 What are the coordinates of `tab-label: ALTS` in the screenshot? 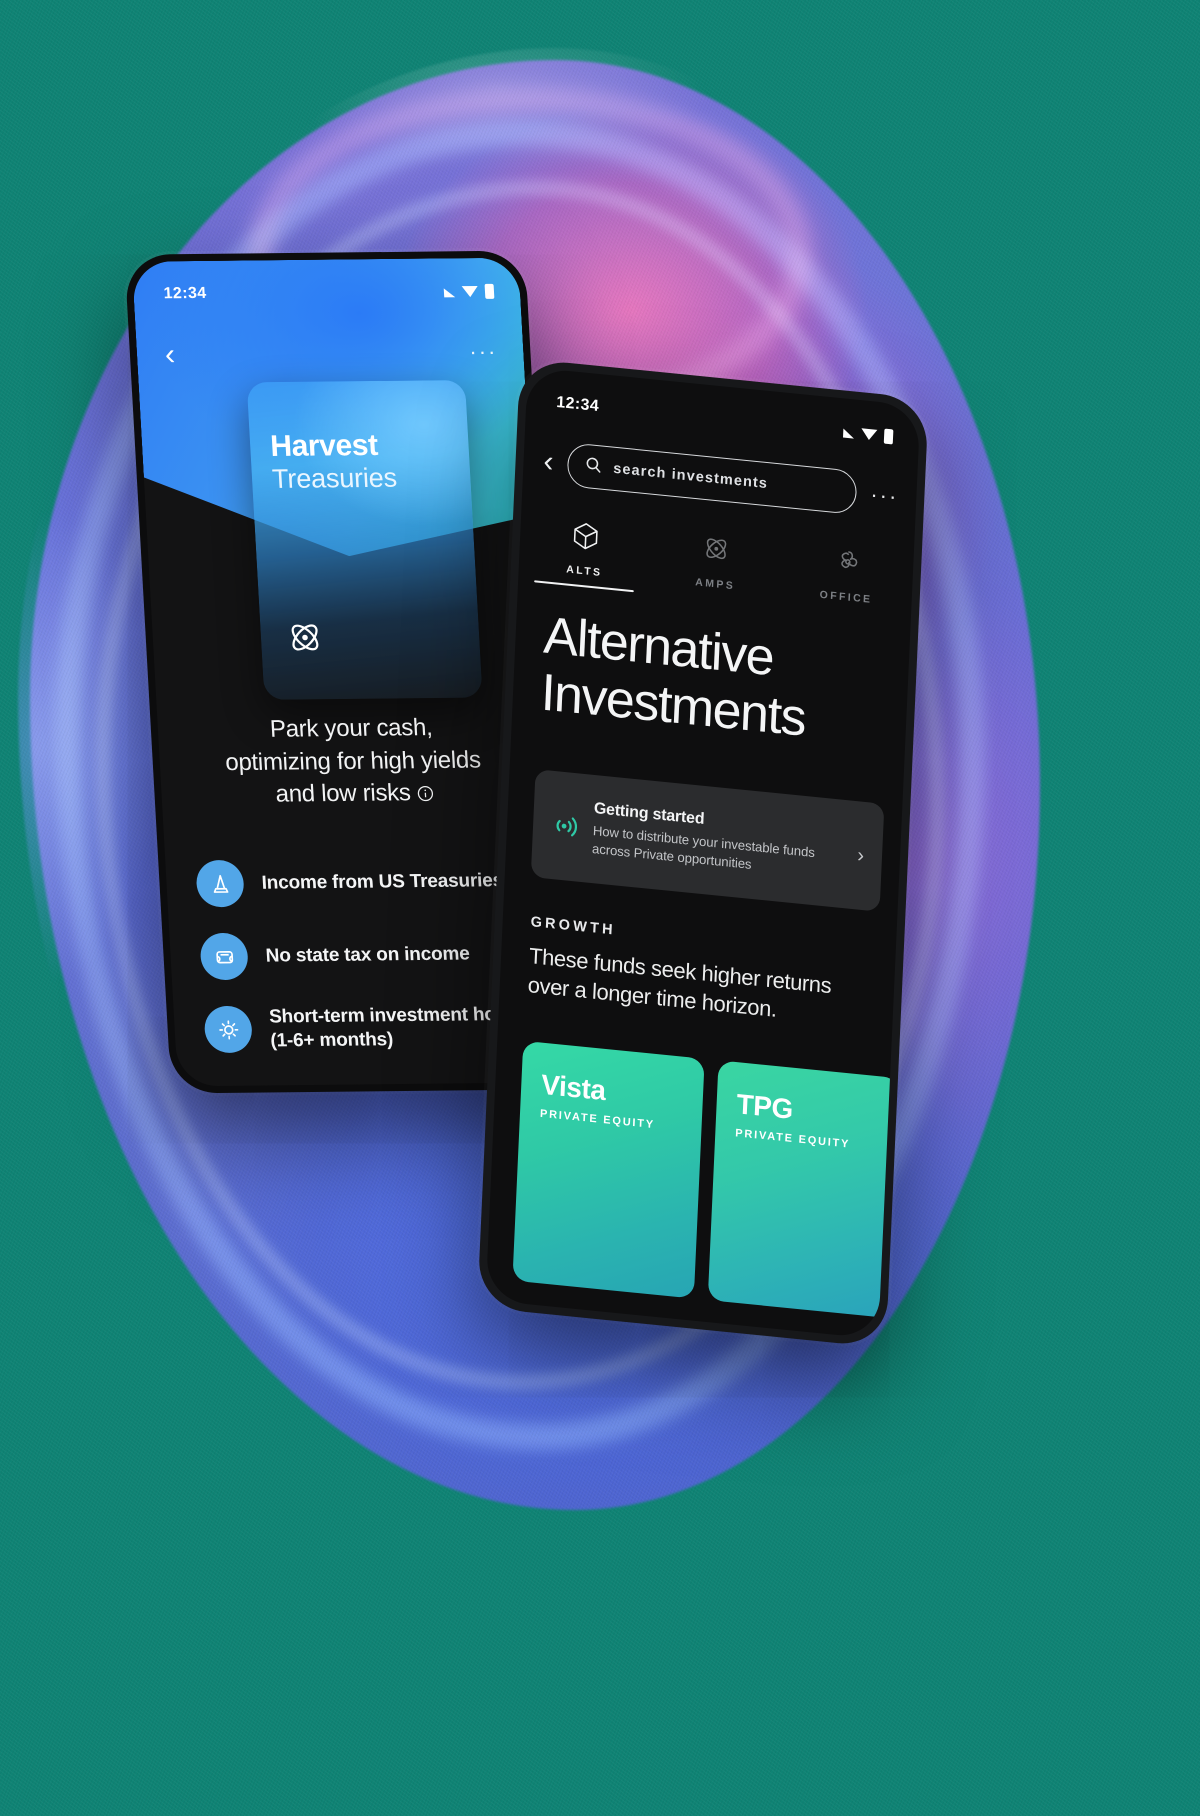 It's located at (584, 571).